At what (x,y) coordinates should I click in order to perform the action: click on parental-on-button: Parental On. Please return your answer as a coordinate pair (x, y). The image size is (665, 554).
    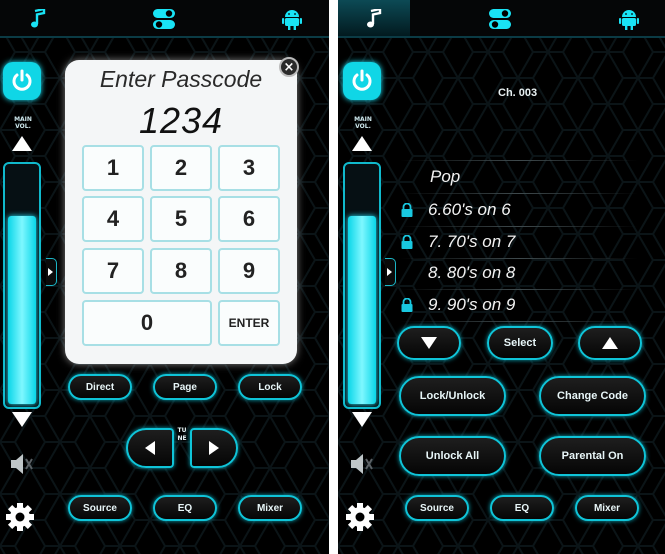
    Looking at the image, I should click on (592, 456).